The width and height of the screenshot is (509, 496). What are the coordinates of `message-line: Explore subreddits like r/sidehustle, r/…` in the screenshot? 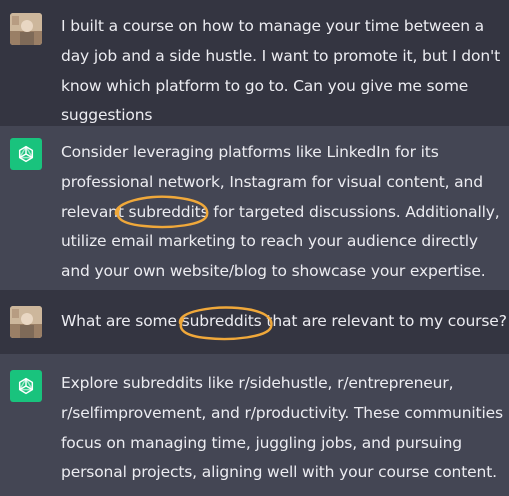 It's located at (257, 383).